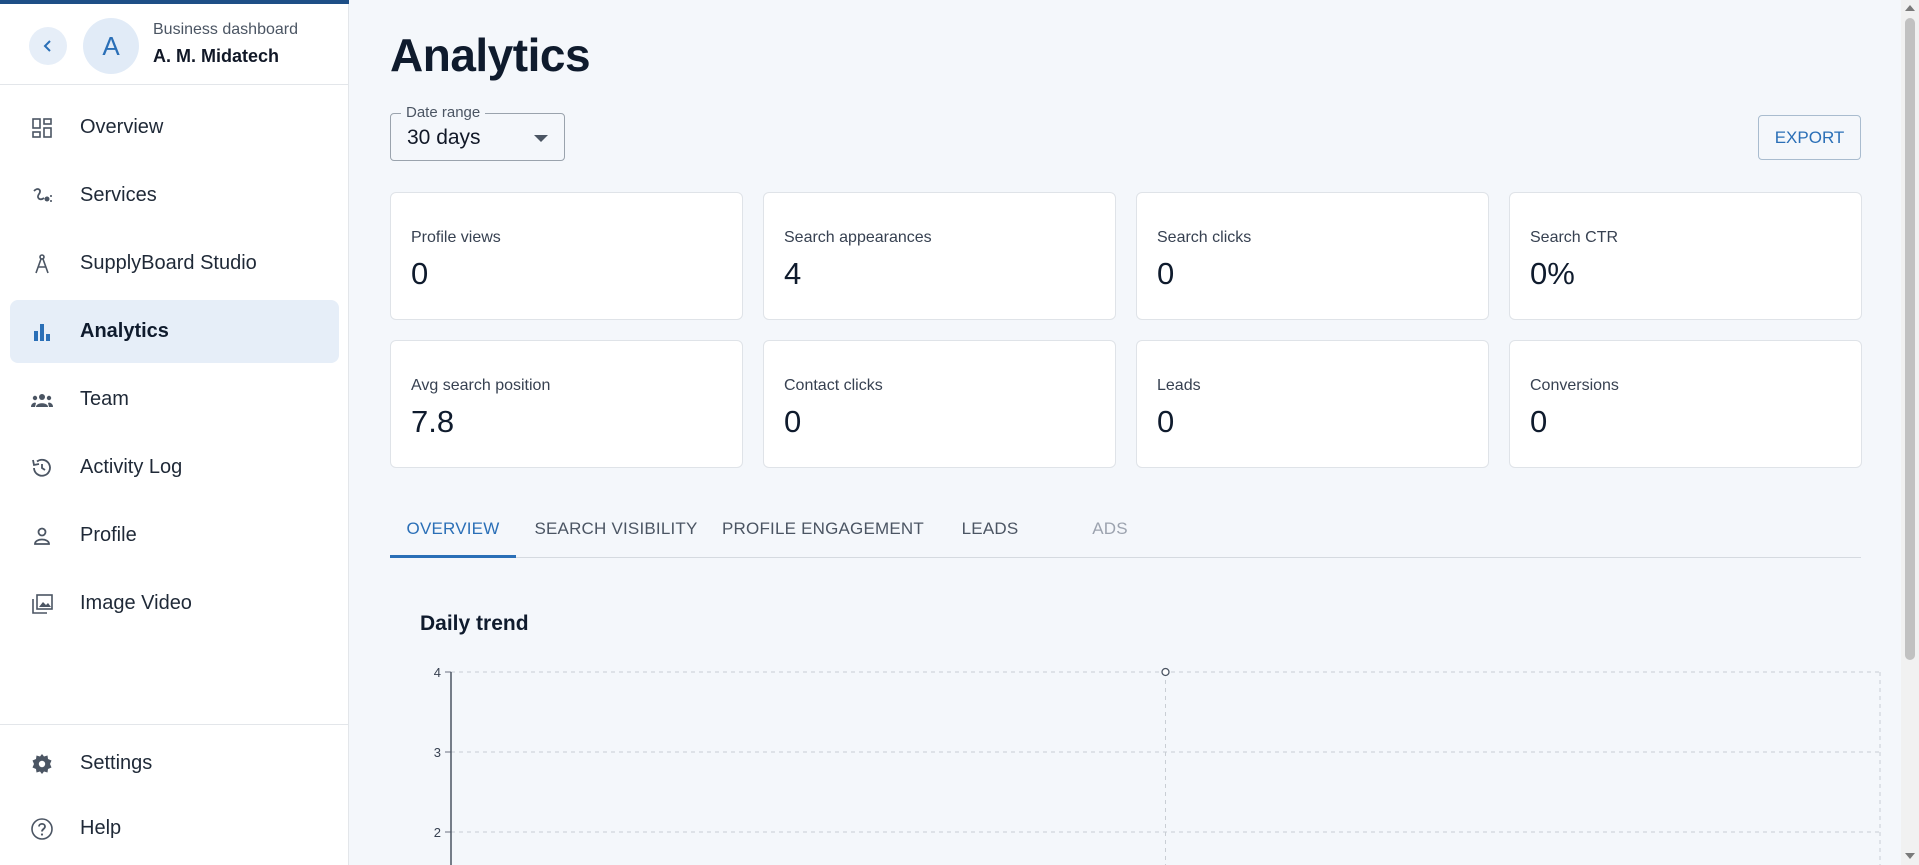 The height and width of the screenshot is (865, 1919). Describe the element at coordinates (1910, 856) in the screenshot. I see `scroll-down-icon` at that location.